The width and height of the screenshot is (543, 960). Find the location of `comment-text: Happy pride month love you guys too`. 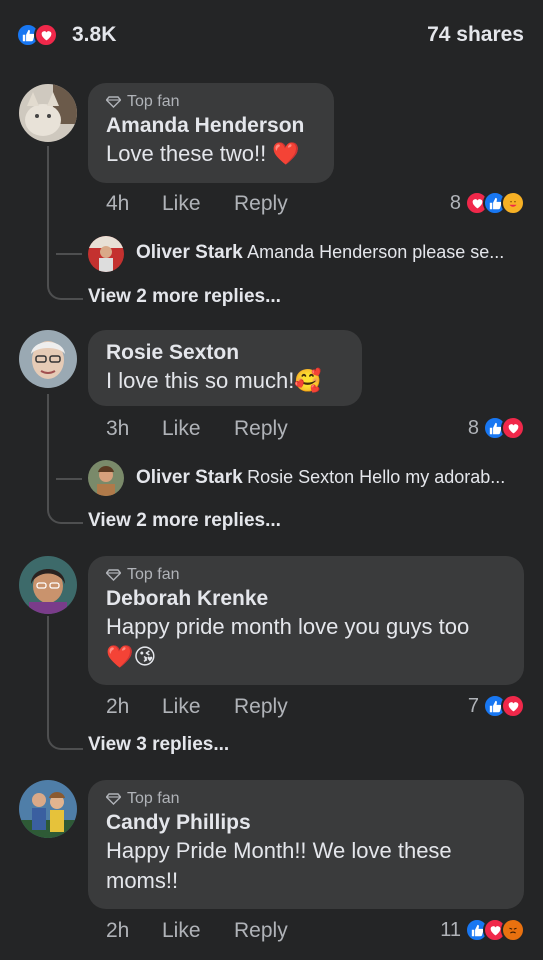

comment-text: Happy pride month love you guys too is located at coordinates (288, 626).